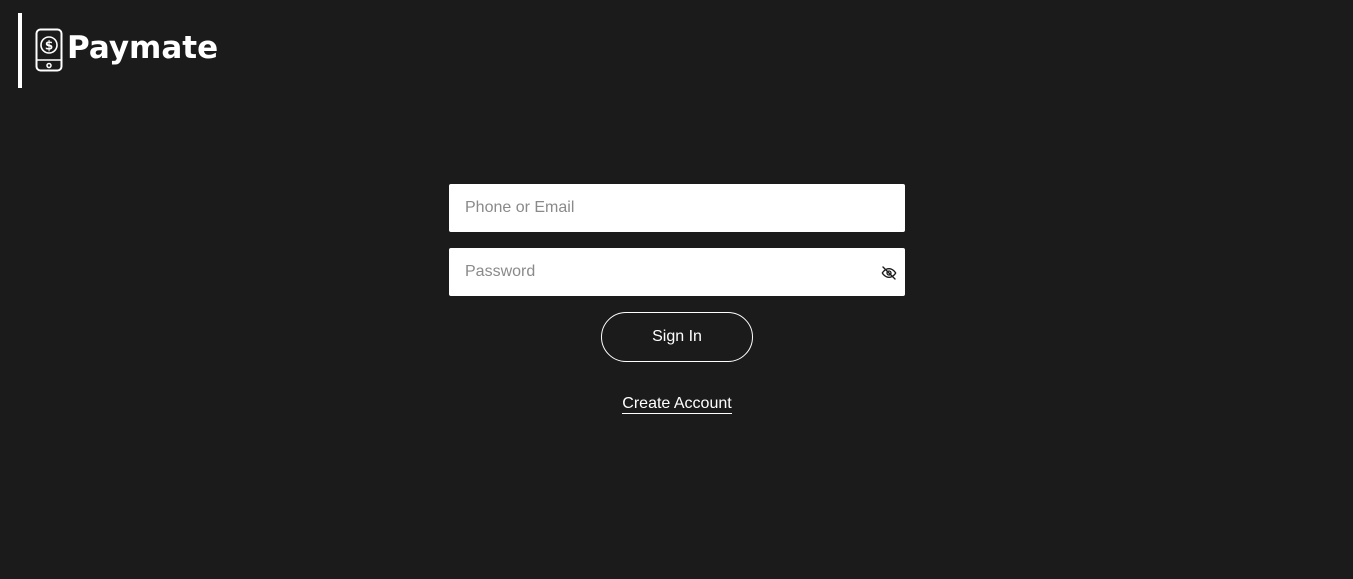  Describe the element at coordinates (677, 299) in the screenshot. I see `login-form: Sign In Create Account` at that location.